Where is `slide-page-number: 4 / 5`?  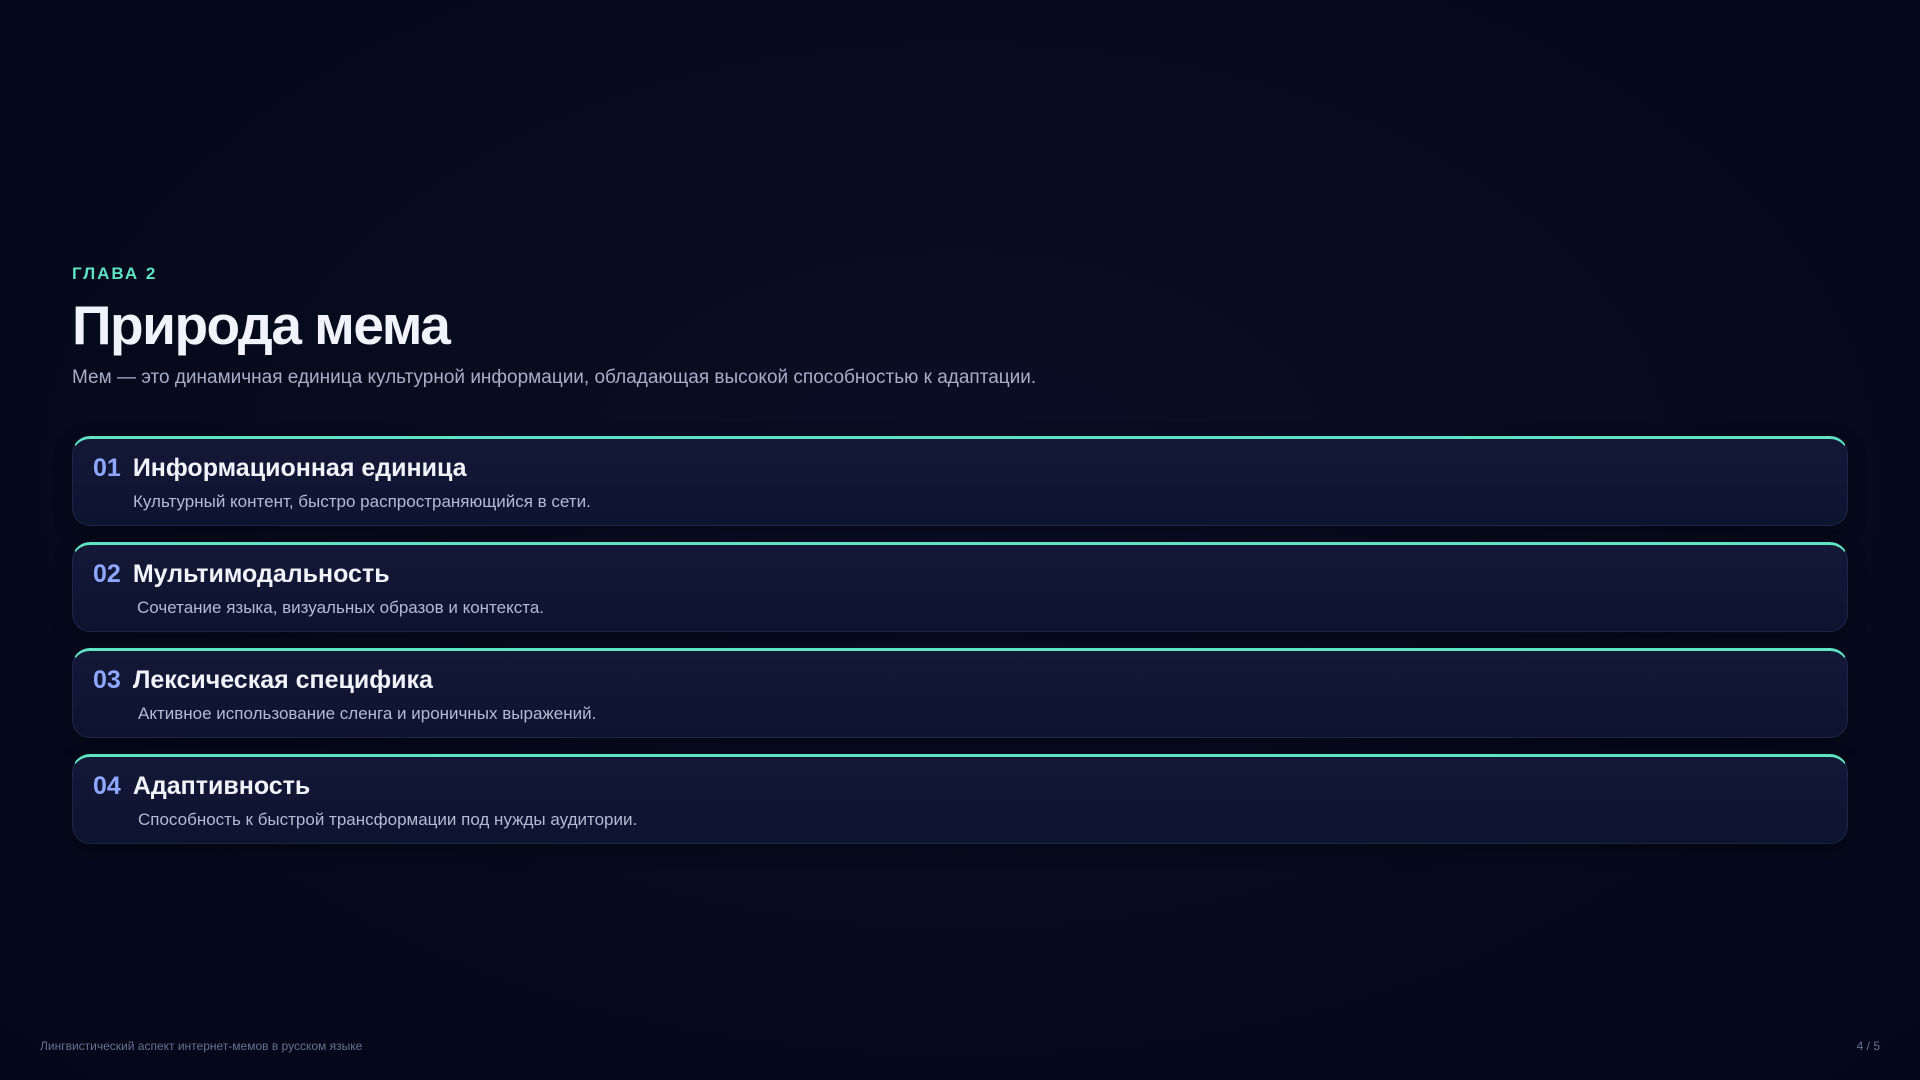
slide-page-number: 4 / 5 is located at coordinates (1868, 1046).